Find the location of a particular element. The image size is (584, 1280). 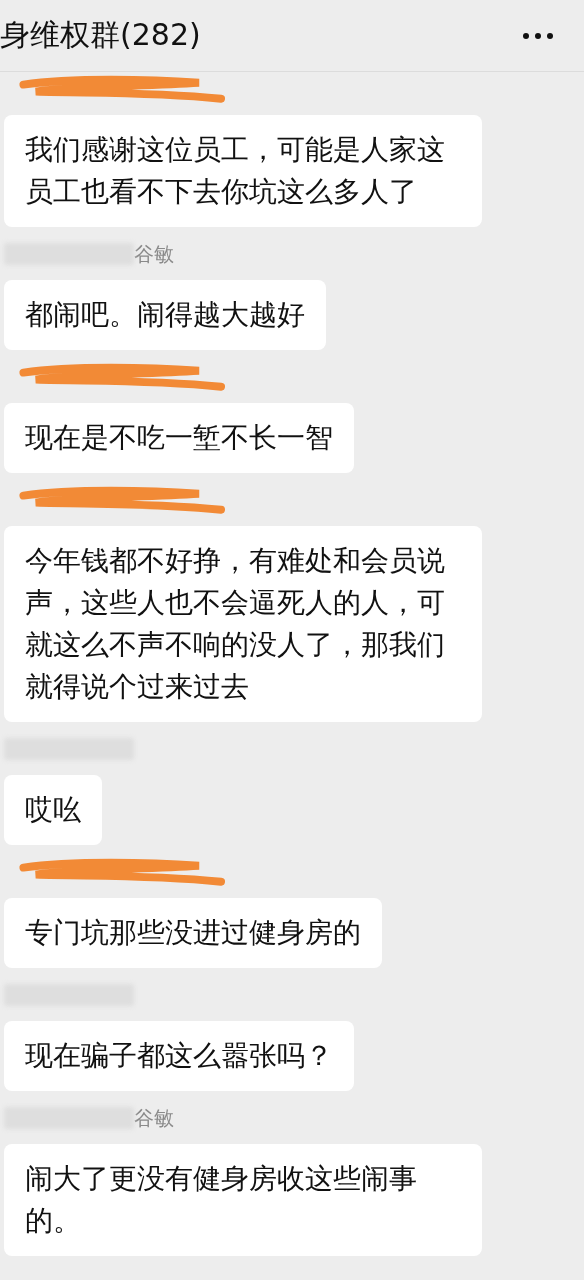

message-bubble: 我们感谢这位员工，可能是人家这员工也看不下去你坑这么多人了 is located at coordinates (243, 171).